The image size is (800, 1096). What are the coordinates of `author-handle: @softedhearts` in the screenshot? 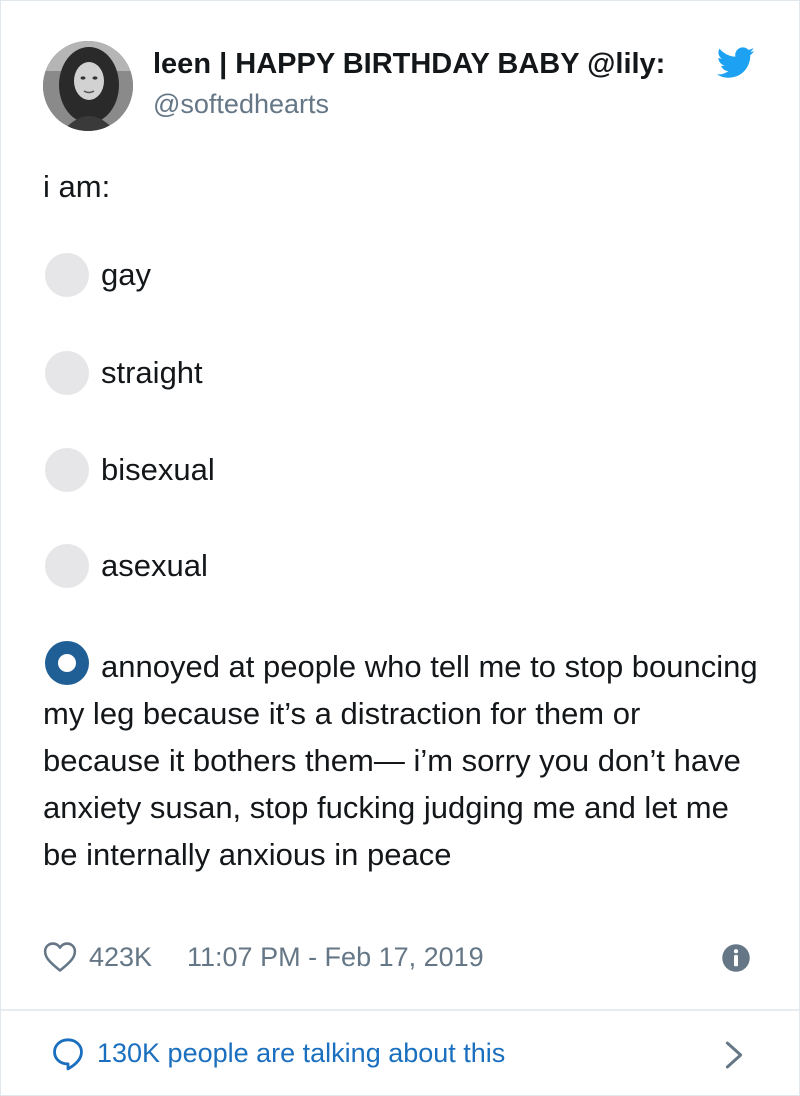 It's located at (241, 104).